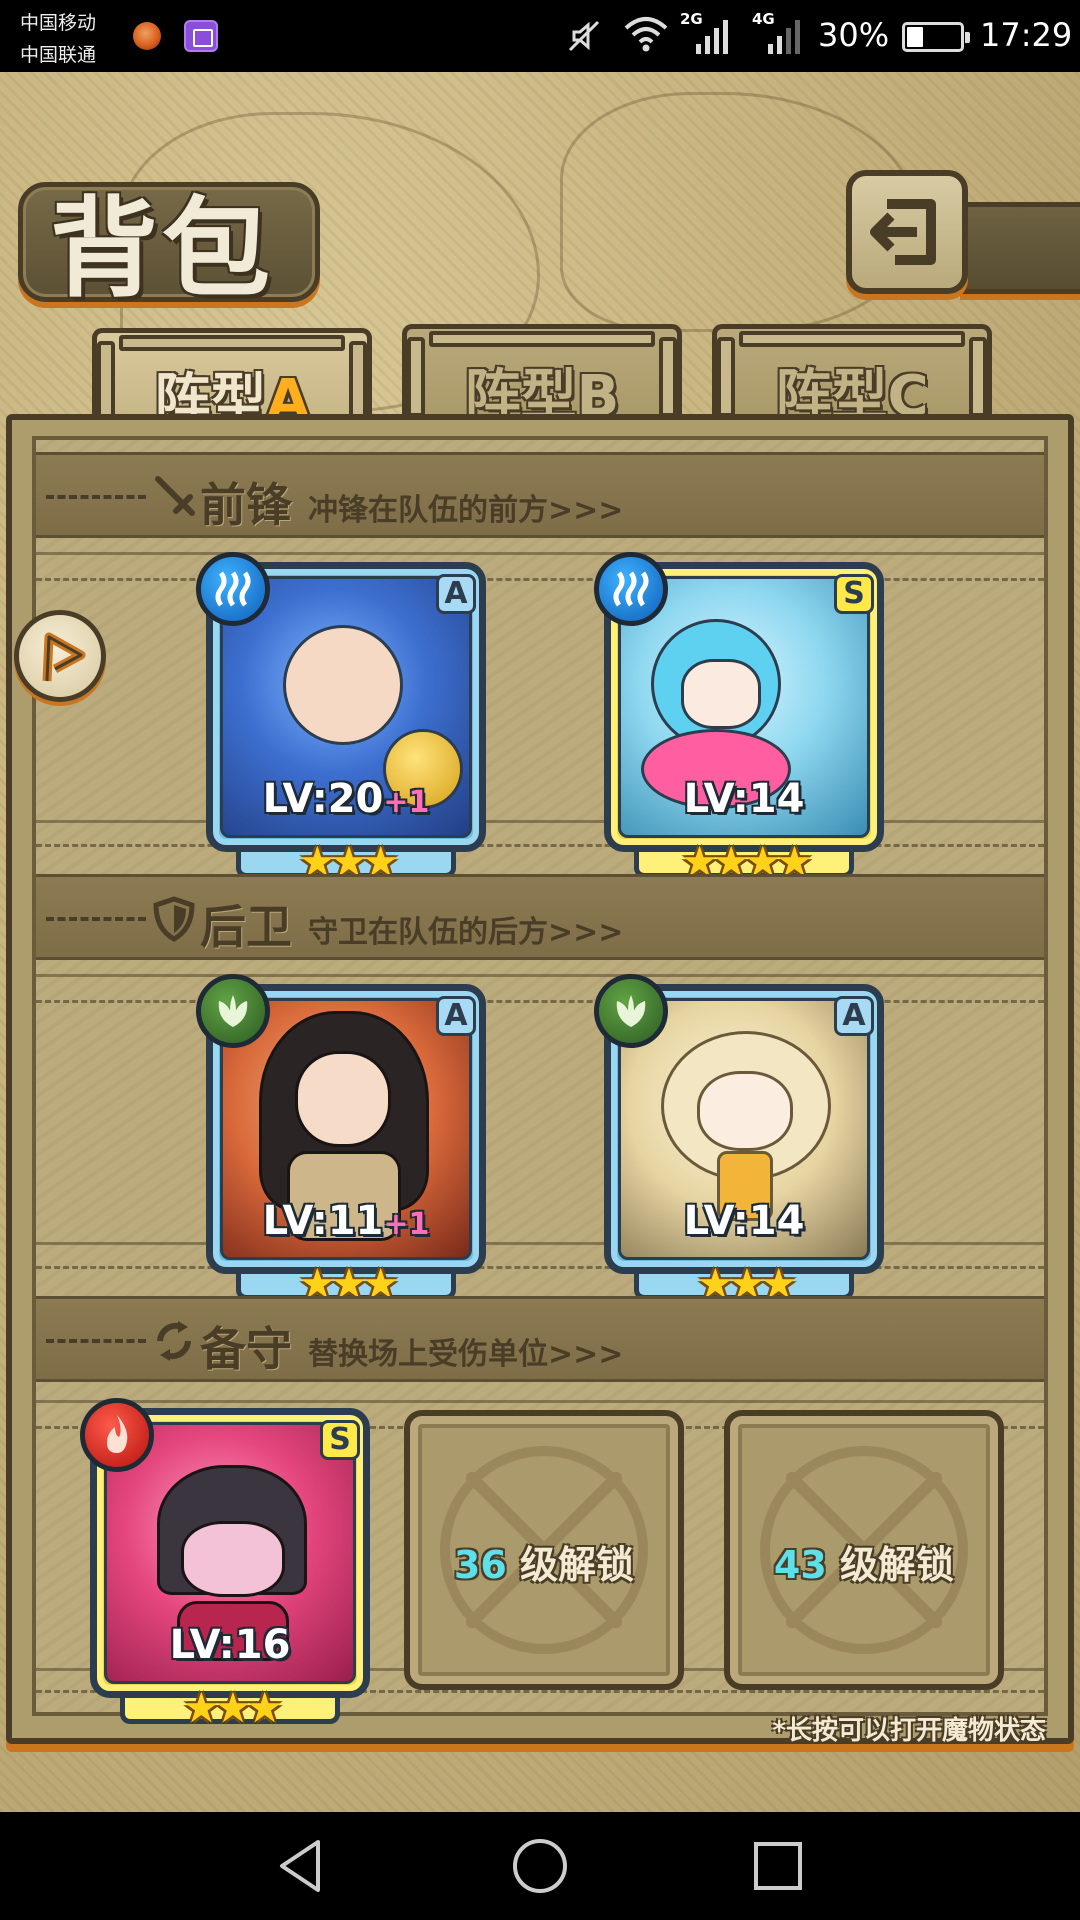  I want to click on side-toggle-button, so click(60, 656).